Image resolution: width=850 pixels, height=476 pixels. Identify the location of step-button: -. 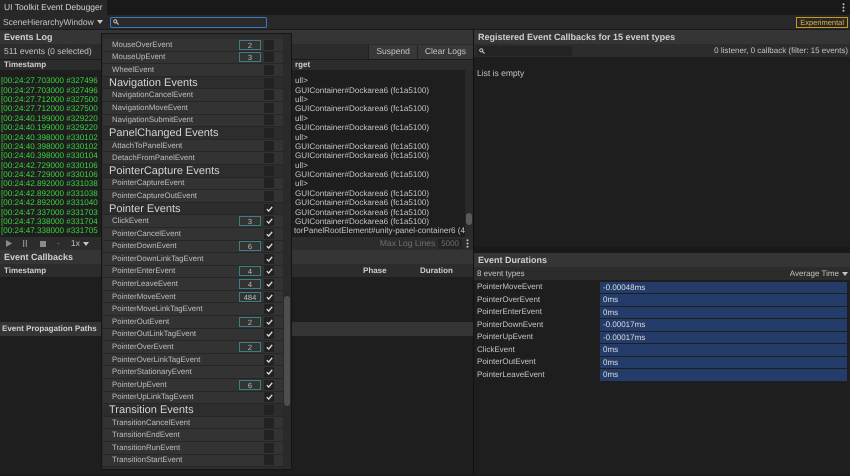
(58, 243).